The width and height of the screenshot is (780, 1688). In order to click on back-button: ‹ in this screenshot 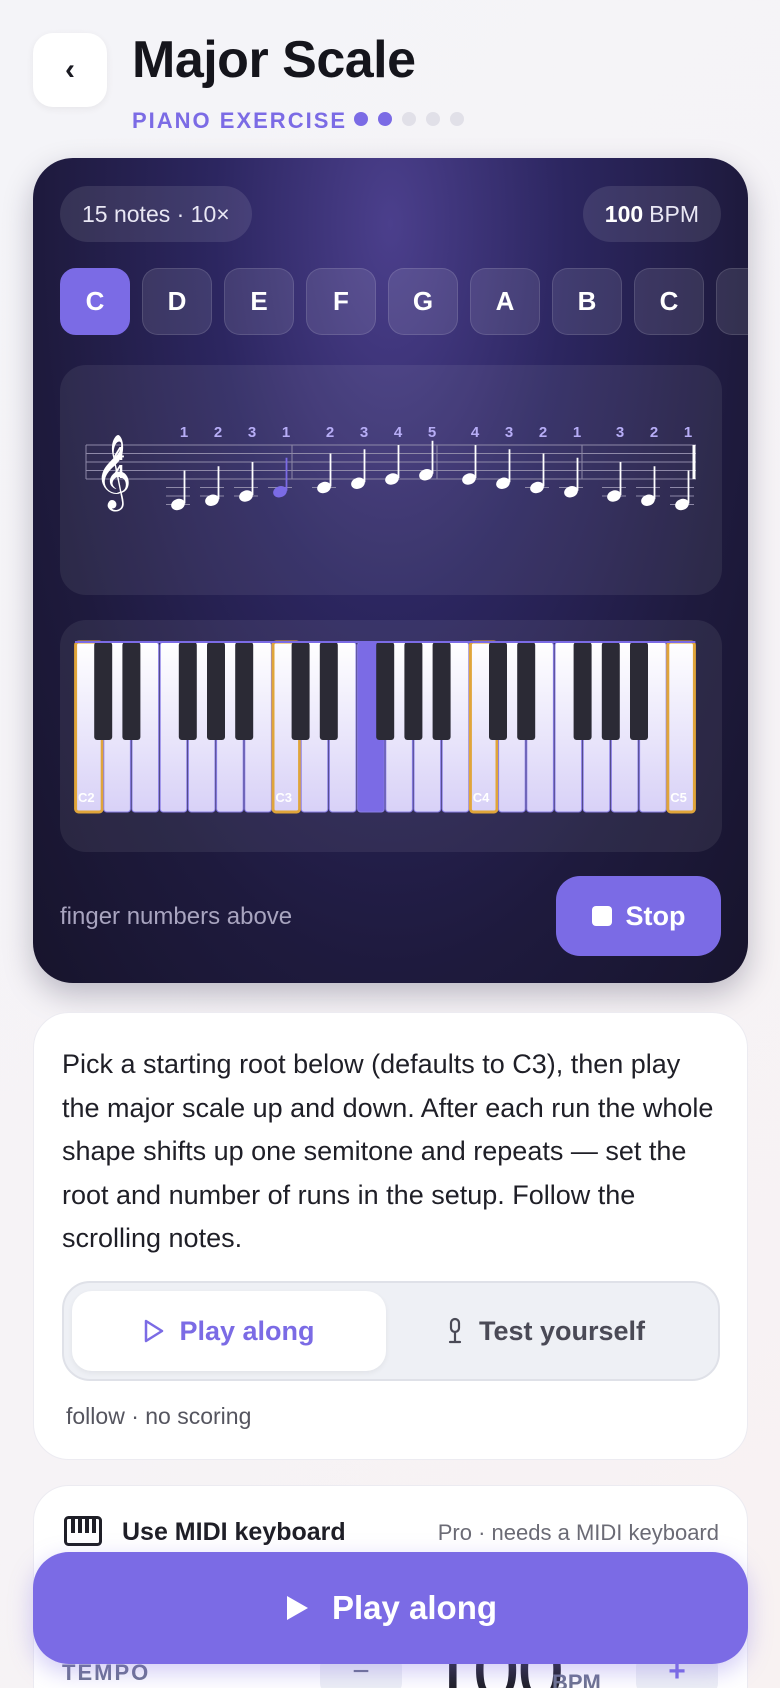, I will do `click(70, 70)`.